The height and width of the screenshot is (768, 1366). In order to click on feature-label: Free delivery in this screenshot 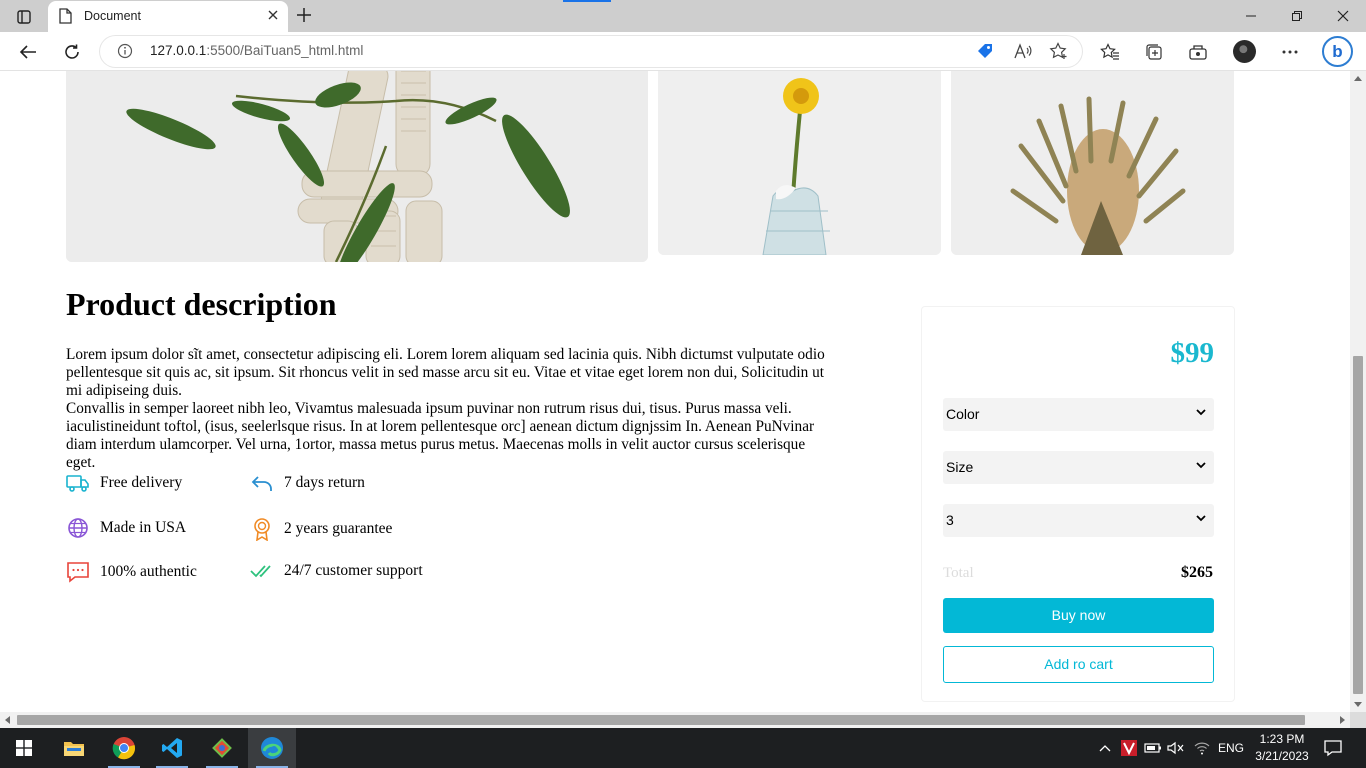, I will do `click(141, 482)`.